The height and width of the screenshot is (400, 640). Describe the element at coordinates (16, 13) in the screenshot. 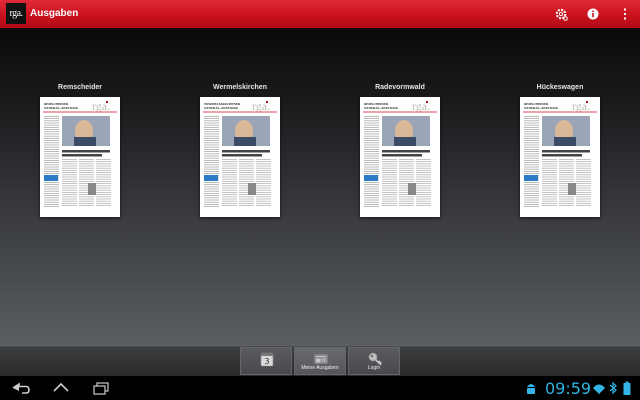

I see `app-logo: rga.` at that location.